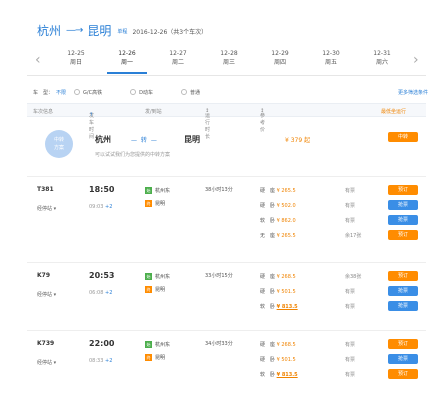  I want to click on trip-type-tag: 单程, so click(122, 32).